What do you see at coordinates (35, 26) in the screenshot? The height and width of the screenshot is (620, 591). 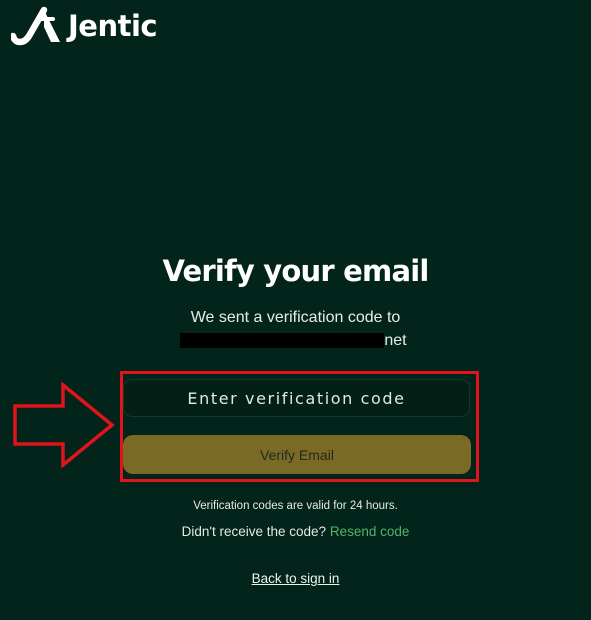 I see `jentic-logo-icon` at bounding box center [35, 26].